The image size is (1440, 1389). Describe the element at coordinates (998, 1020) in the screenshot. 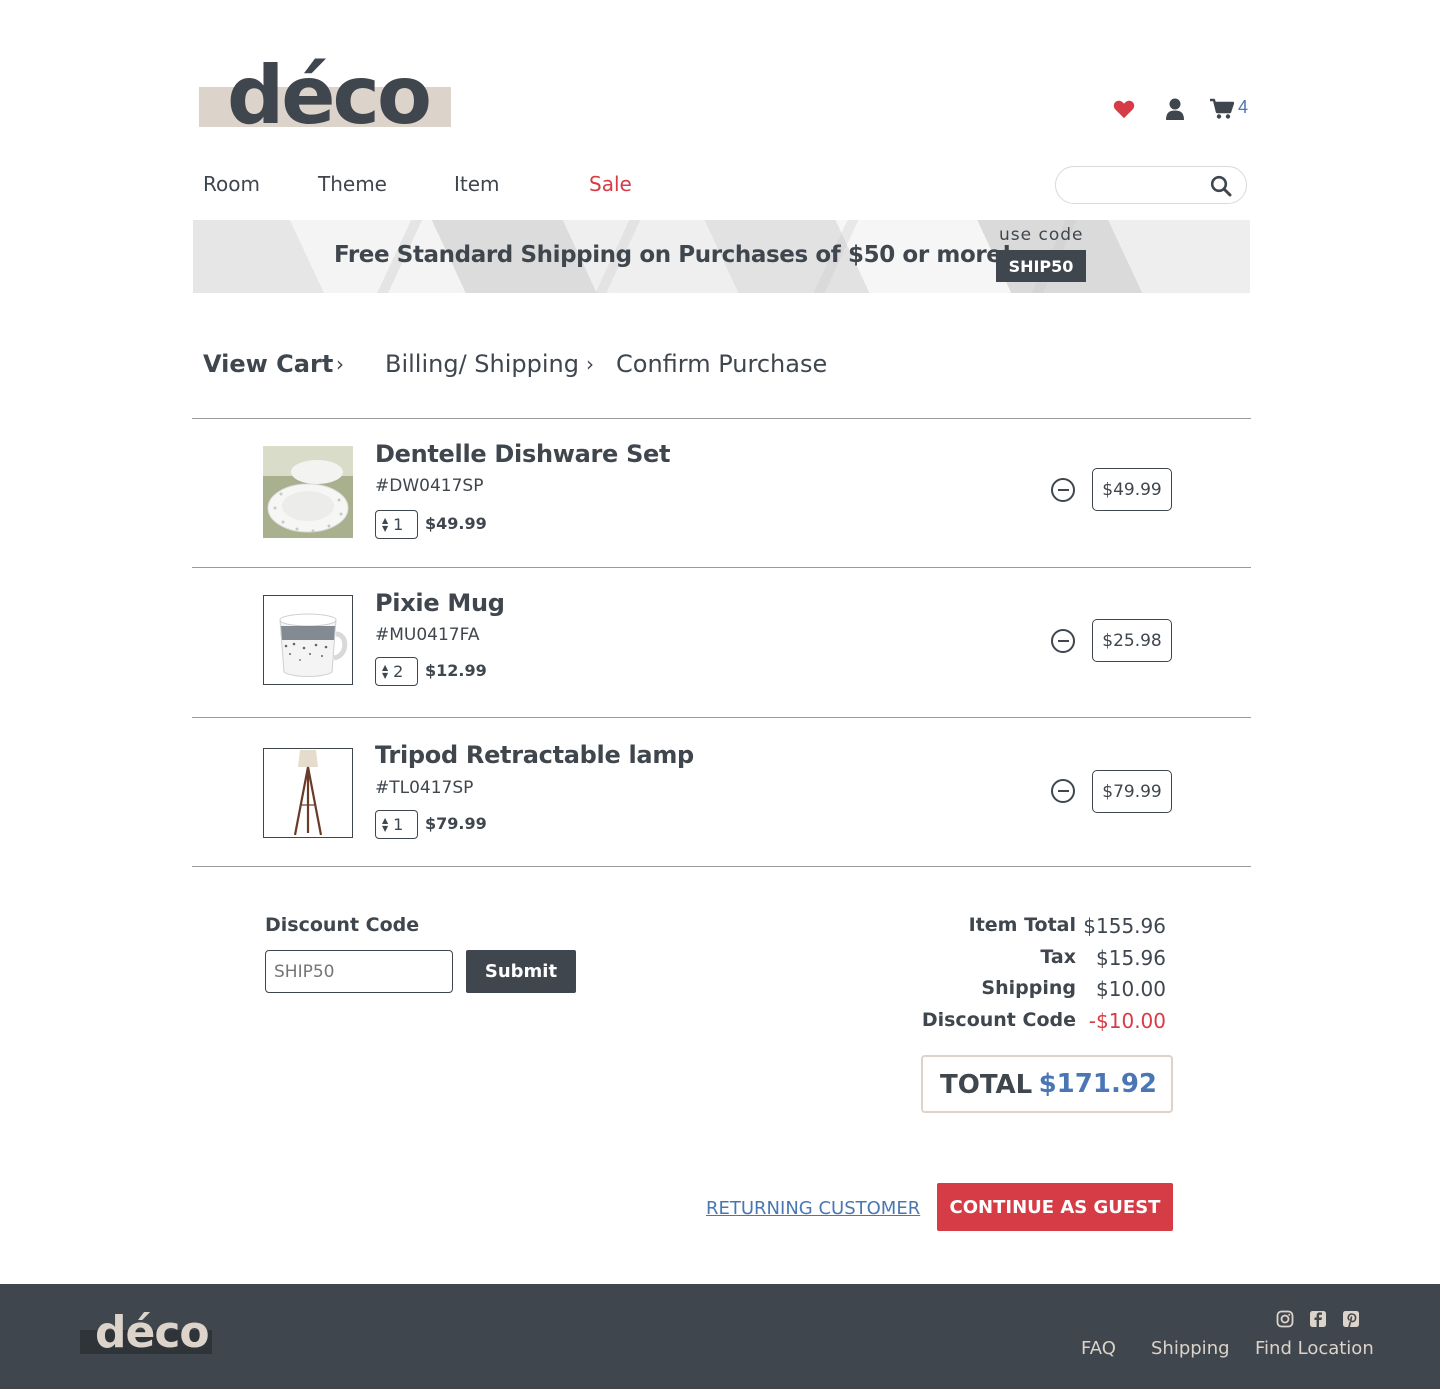

I see `summary-label: Discount Code` at that location.